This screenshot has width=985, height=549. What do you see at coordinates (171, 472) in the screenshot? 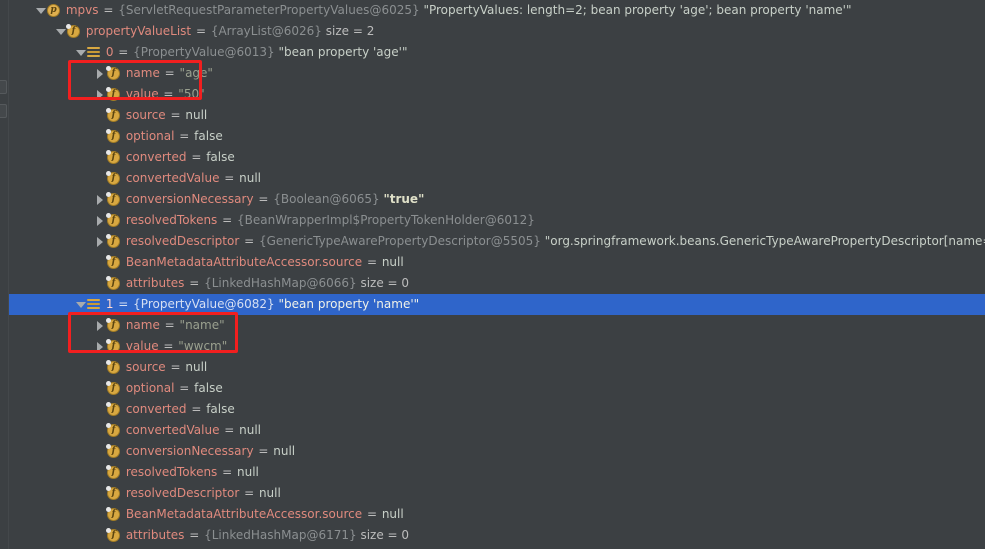
I see `tree-row-name: resolvedTokens` at bounding box center [171, 472].